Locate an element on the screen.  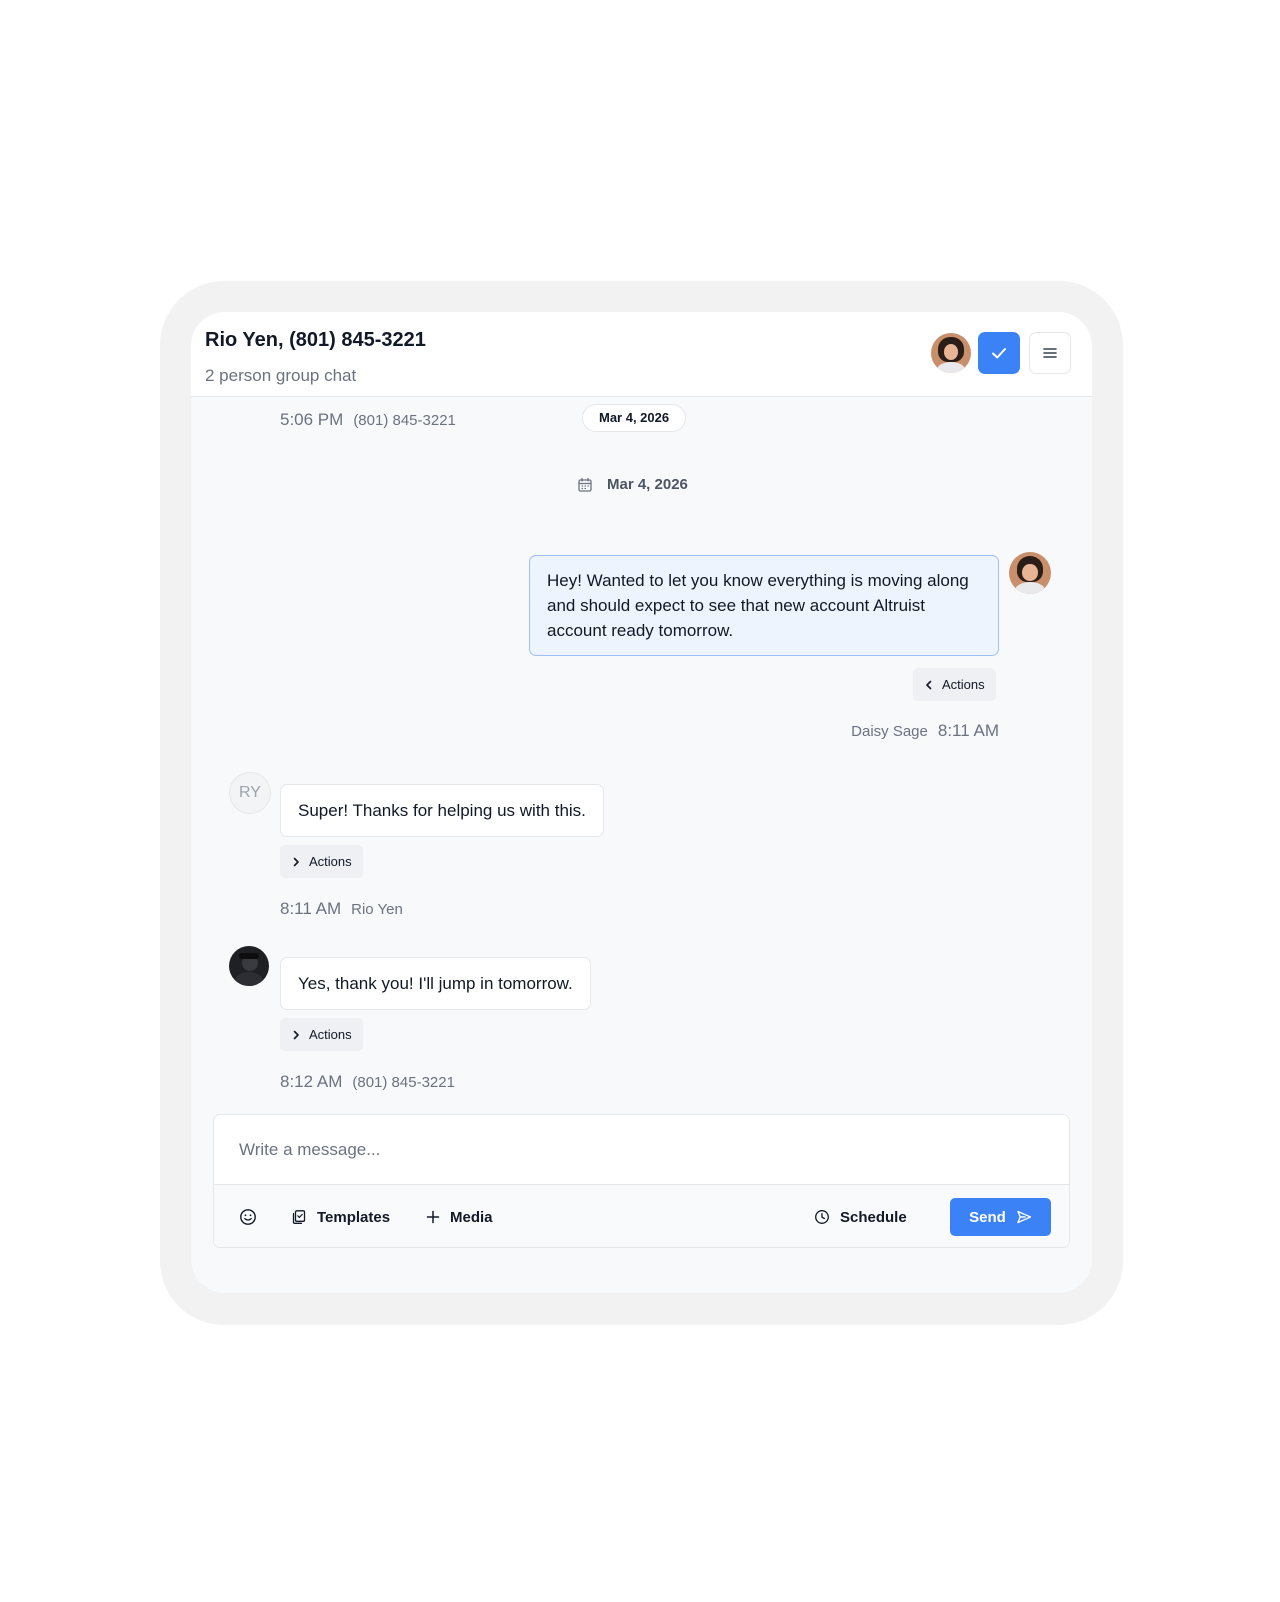
message-bubble-incoming: Yes, thank you! I'll jump in tomorrow. is located at coordinates (435, 983).